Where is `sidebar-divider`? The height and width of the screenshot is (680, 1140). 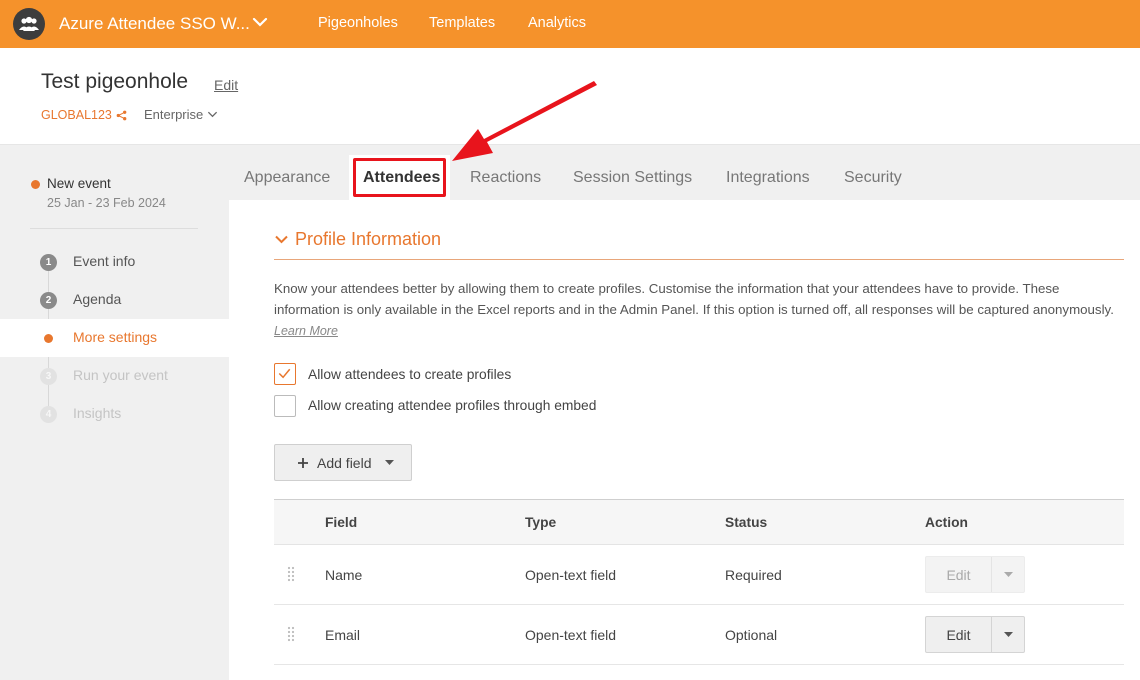
sidebar-divider is located at coordinates (114, 228).